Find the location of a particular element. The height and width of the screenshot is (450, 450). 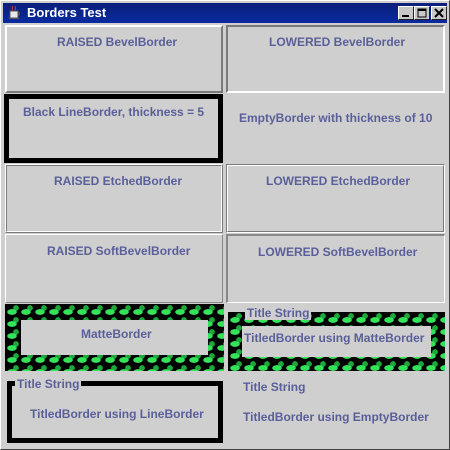

minimize-button is located at coordinates (406, 13).